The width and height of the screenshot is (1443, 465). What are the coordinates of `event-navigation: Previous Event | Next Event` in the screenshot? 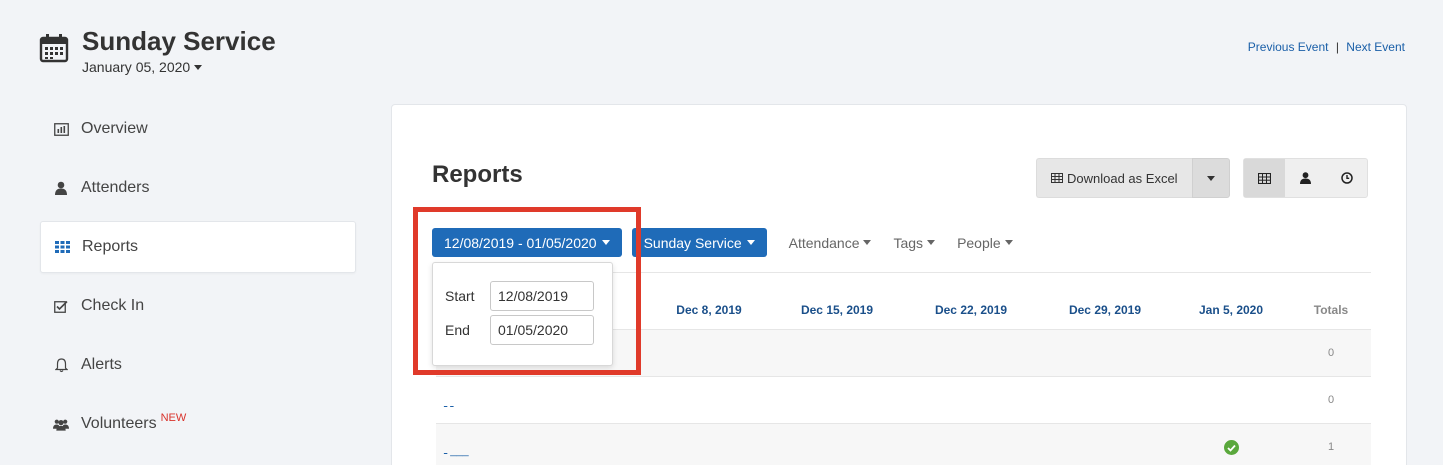 It's located at (1326, 47).